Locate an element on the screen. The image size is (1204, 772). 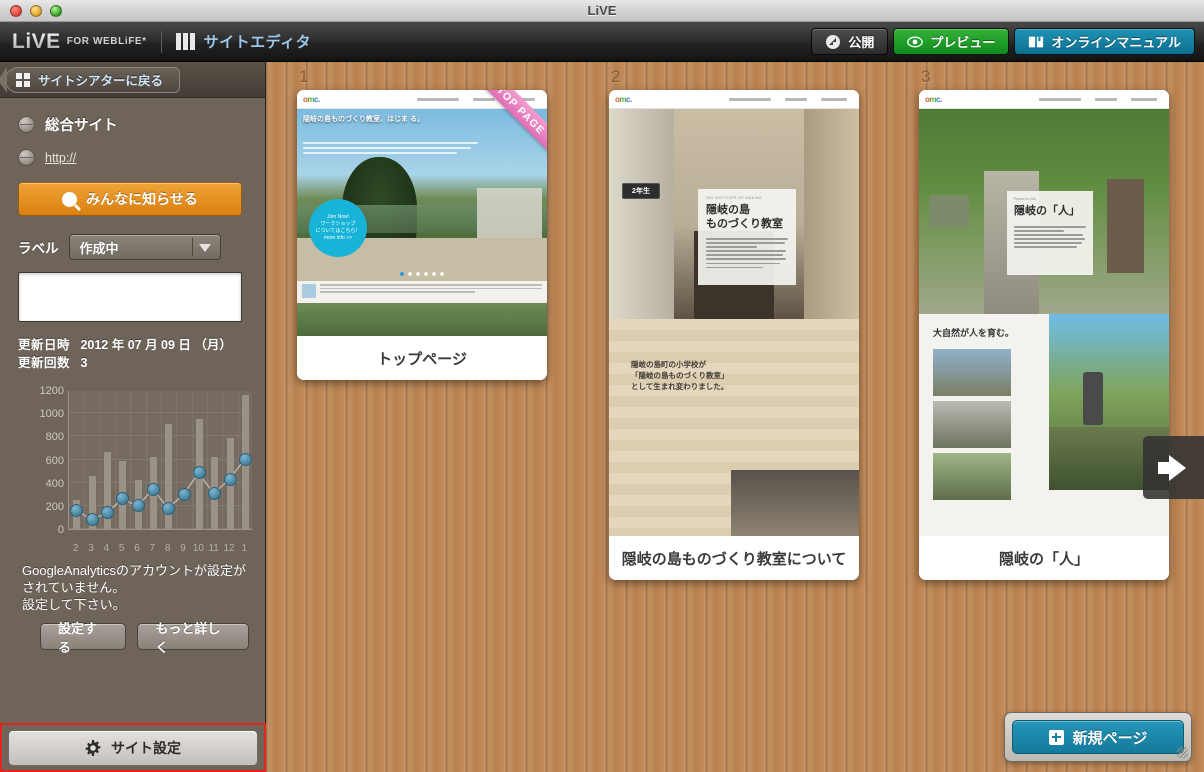
join-badge-line1: Join Now! is located at coordinates (338, 217).